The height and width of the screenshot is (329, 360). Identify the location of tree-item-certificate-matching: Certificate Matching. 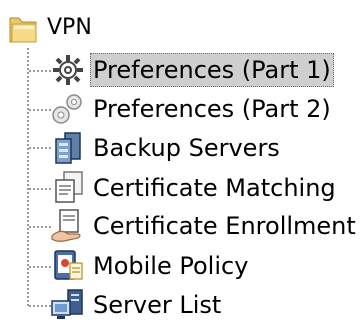
(200, 188).